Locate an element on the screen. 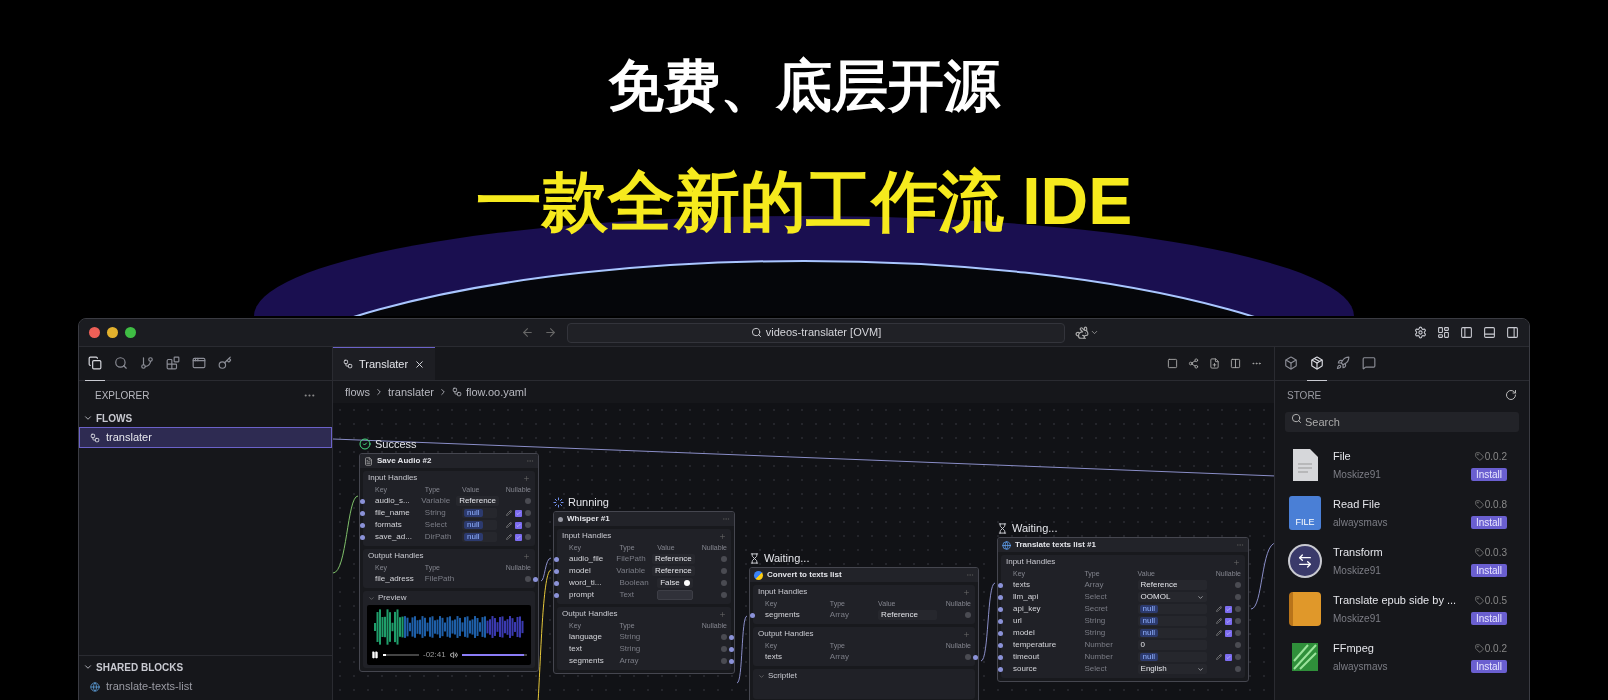  value-select: English is located at coordinates (1172, 669).